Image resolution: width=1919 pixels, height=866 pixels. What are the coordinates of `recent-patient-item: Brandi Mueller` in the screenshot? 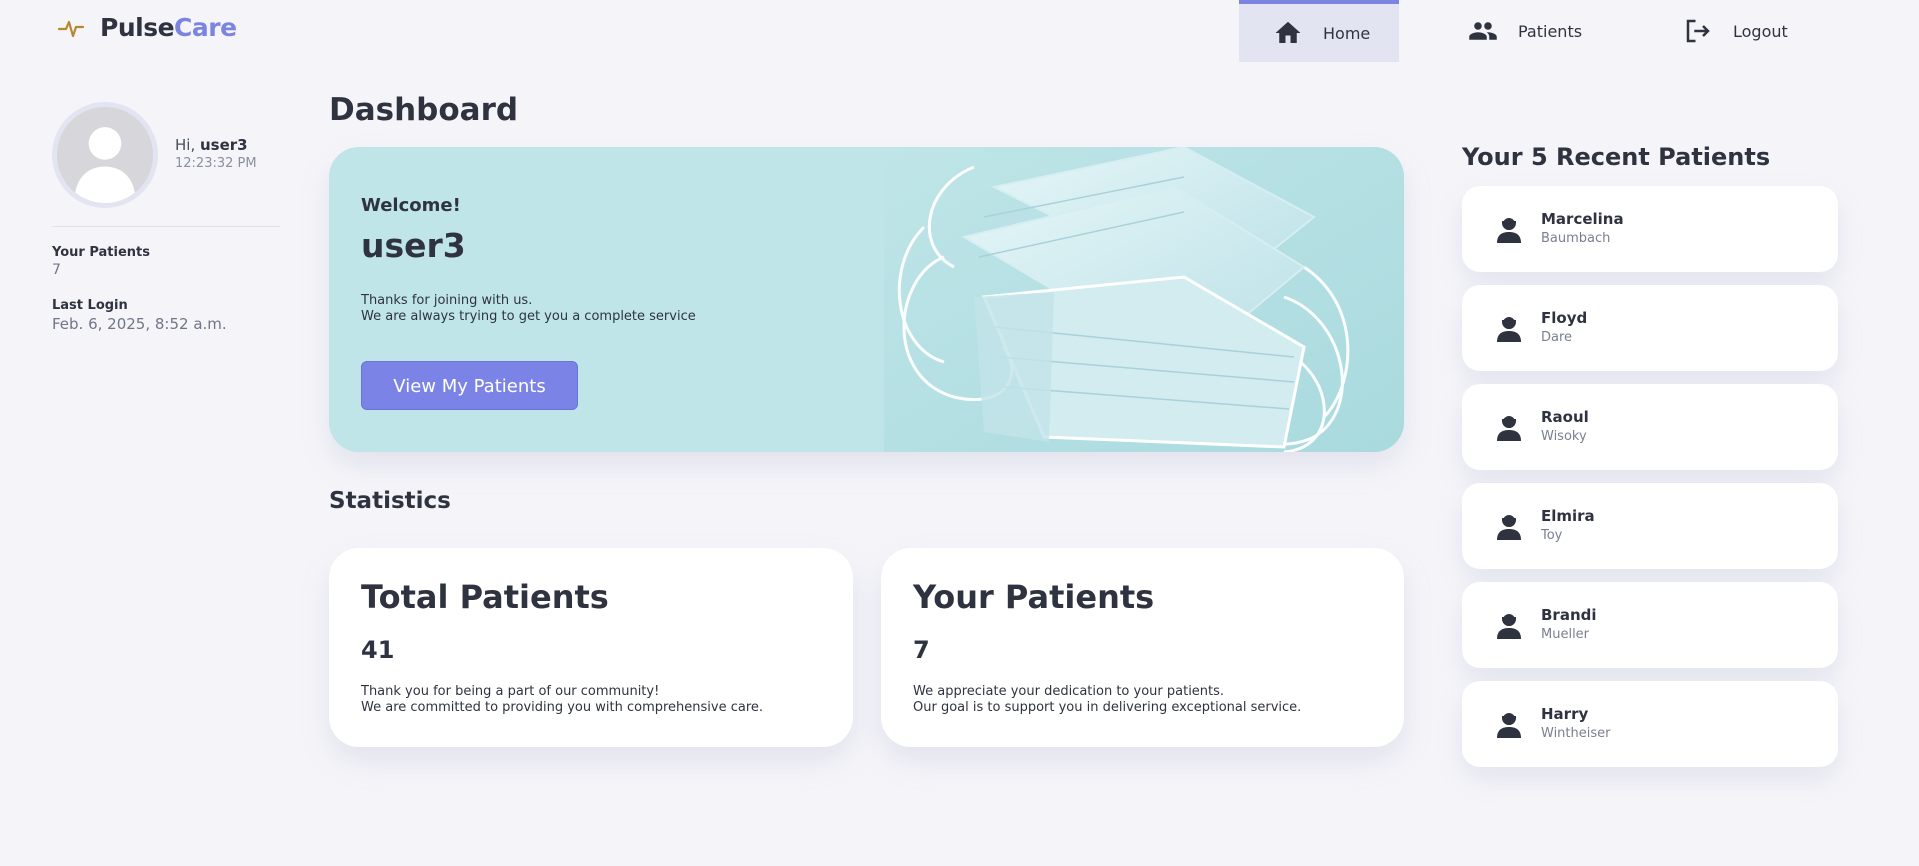 It's located at (1650, 625).